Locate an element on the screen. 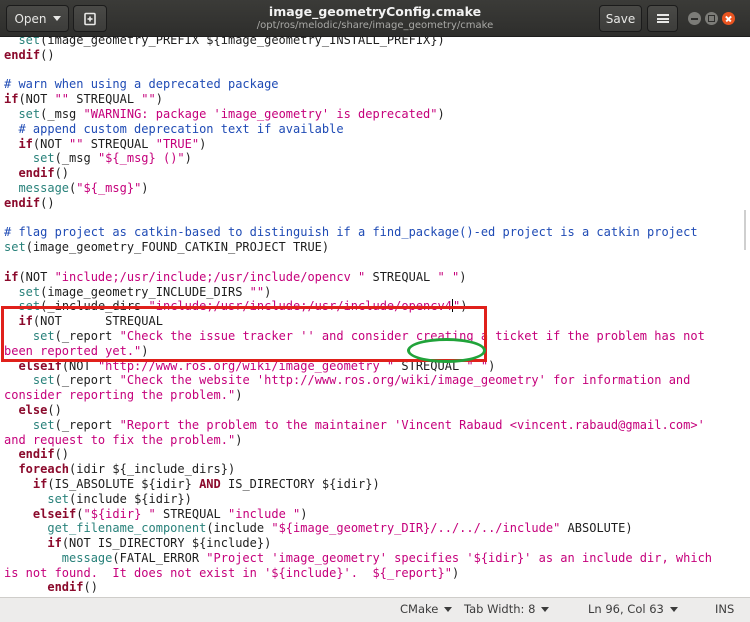  code-token: " " is located at coordinates (448, 276).